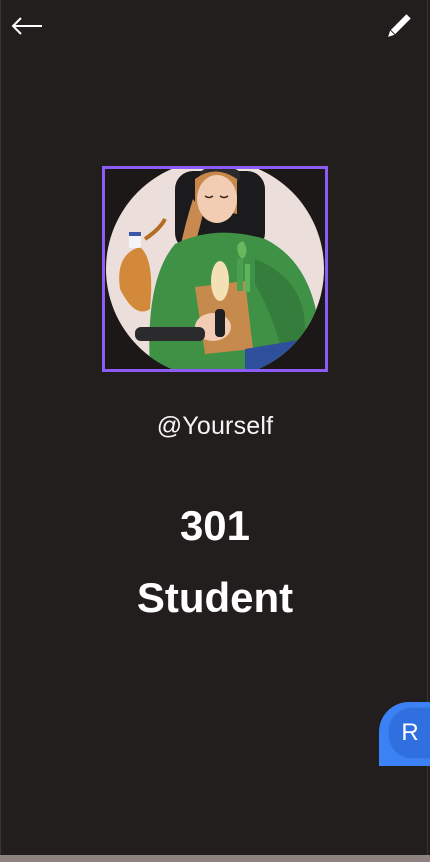  Describe the element at coordinates (215, 426) in the screenshot. I see `profile-handle: @Yourself` at that location.